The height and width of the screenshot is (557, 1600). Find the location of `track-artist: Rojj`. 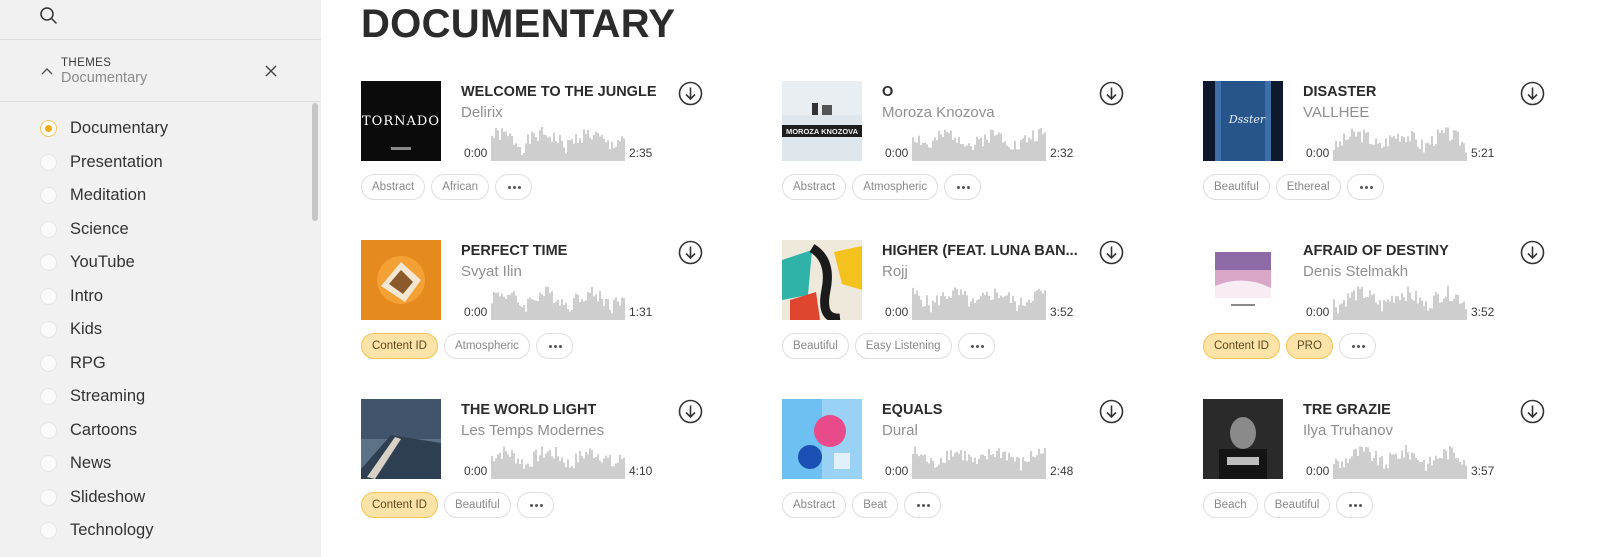

track-artist: Rojj is located at coordinates (895, 271).